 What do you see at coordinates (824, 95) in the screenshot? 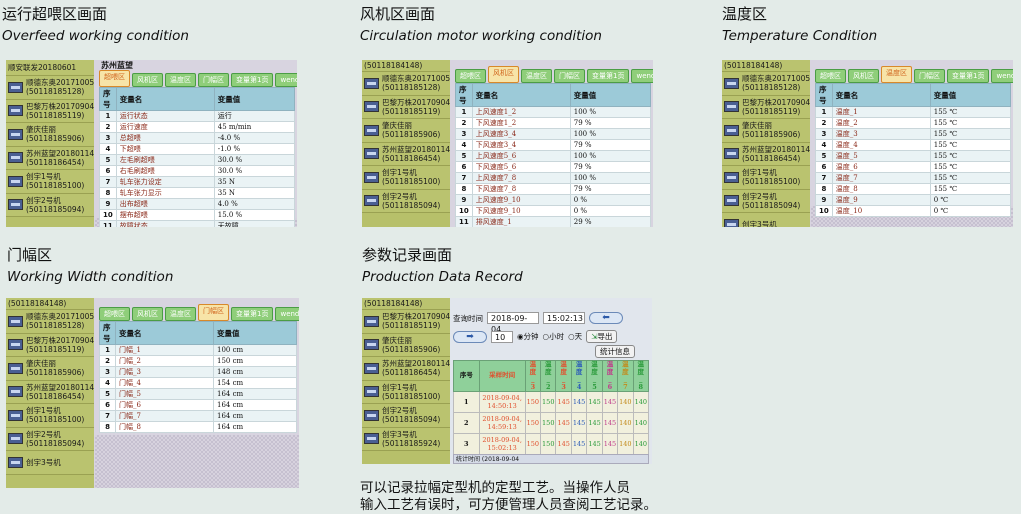
I see `column-header: 序号` at bounding box center [824, 95].